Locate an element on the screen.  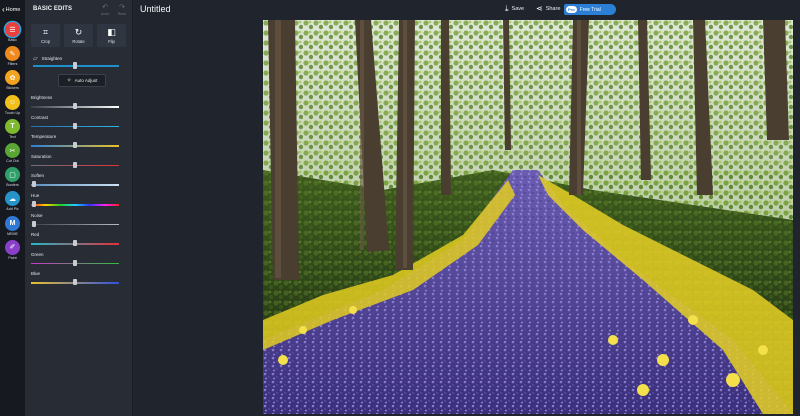
tool-filters-icon: ✎ is located at coordinates (12, 54).